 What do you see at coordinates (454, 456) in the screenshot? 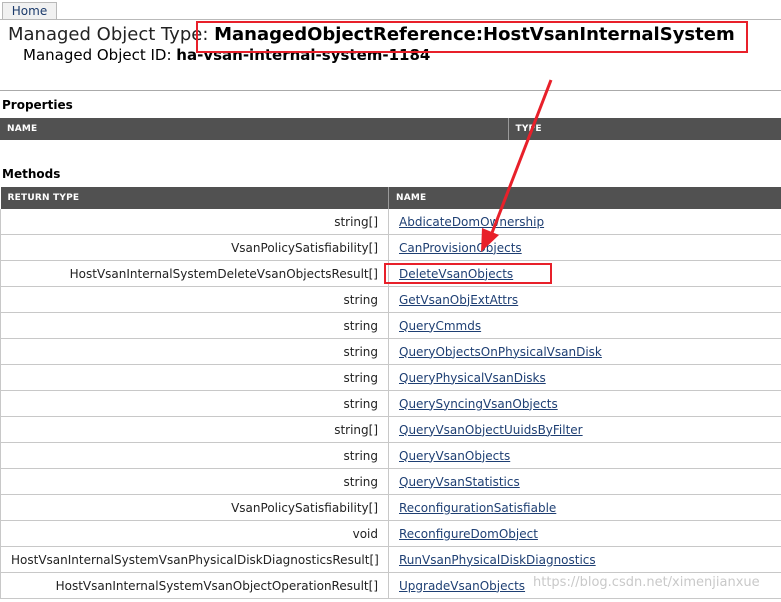
I see `method-link: QueryVsanObjects` at bounding box center [454, 456].